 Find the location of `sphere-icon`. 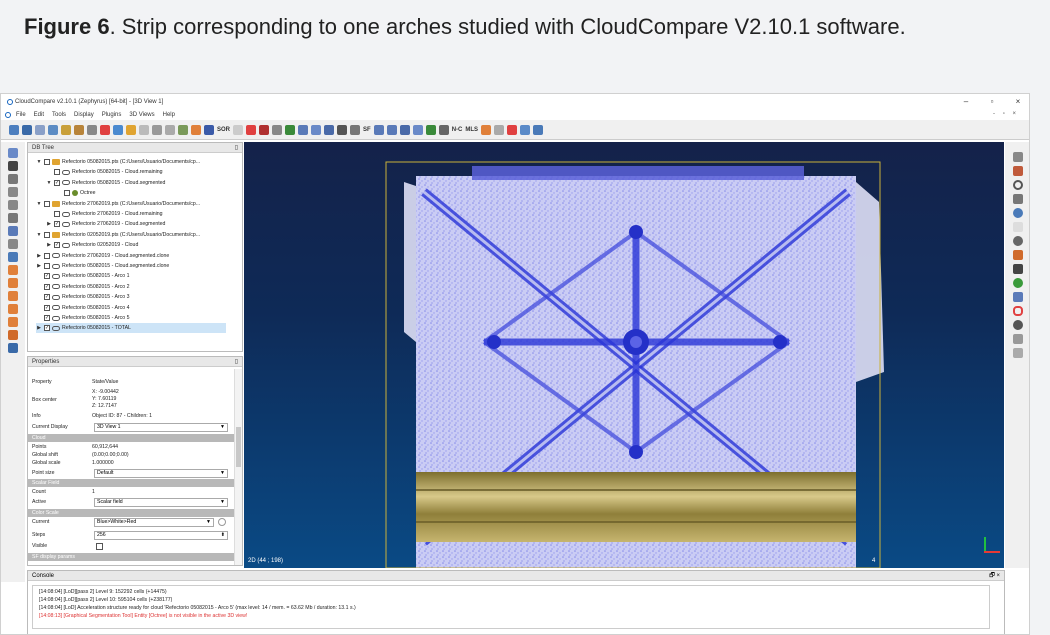

sphere-icon is located at coordinates (443, 129).